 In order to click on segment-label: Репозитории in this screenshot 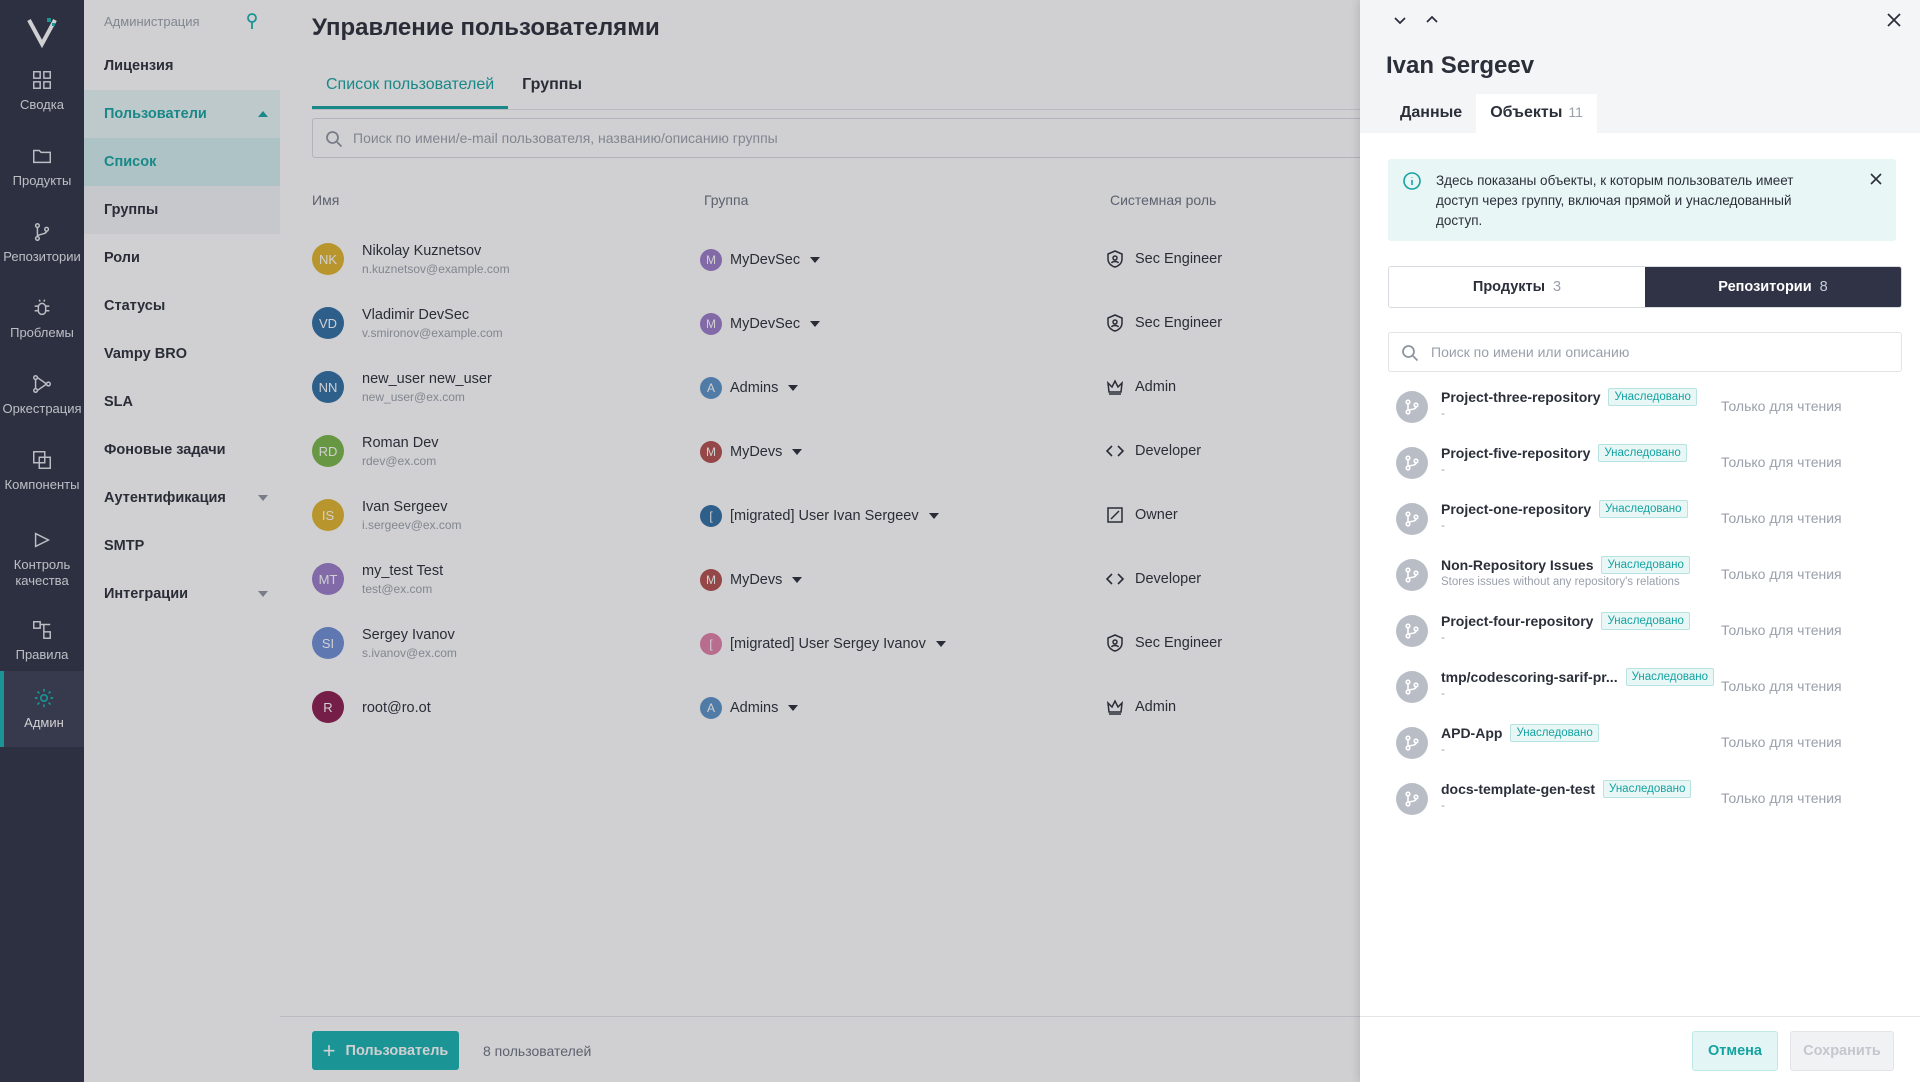, I will do `click(1765, 287)`.